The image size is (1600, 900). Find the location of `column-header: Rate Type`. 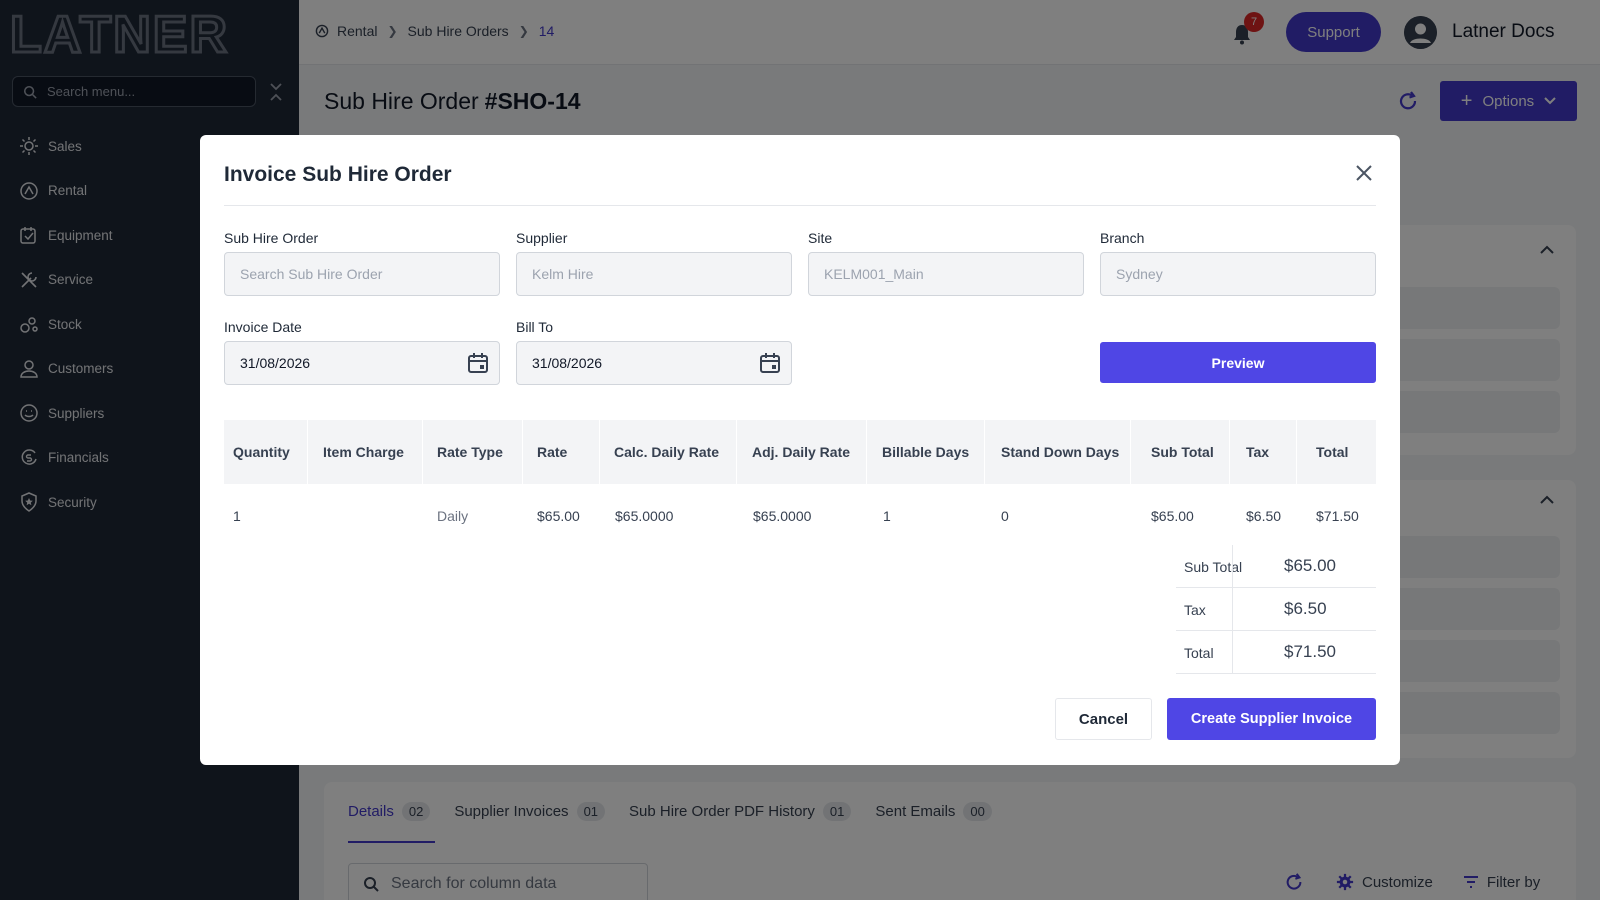

column-header: Rate Type is located at coordinates (470, 452).